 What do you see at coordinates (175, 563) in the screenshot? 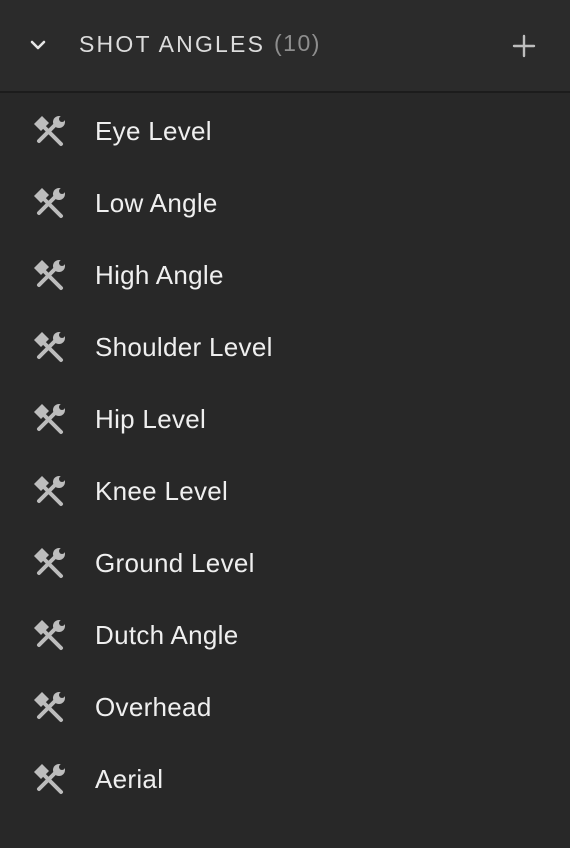
I see `list-item-label: Ground Level` at bounding box center [175, 563].